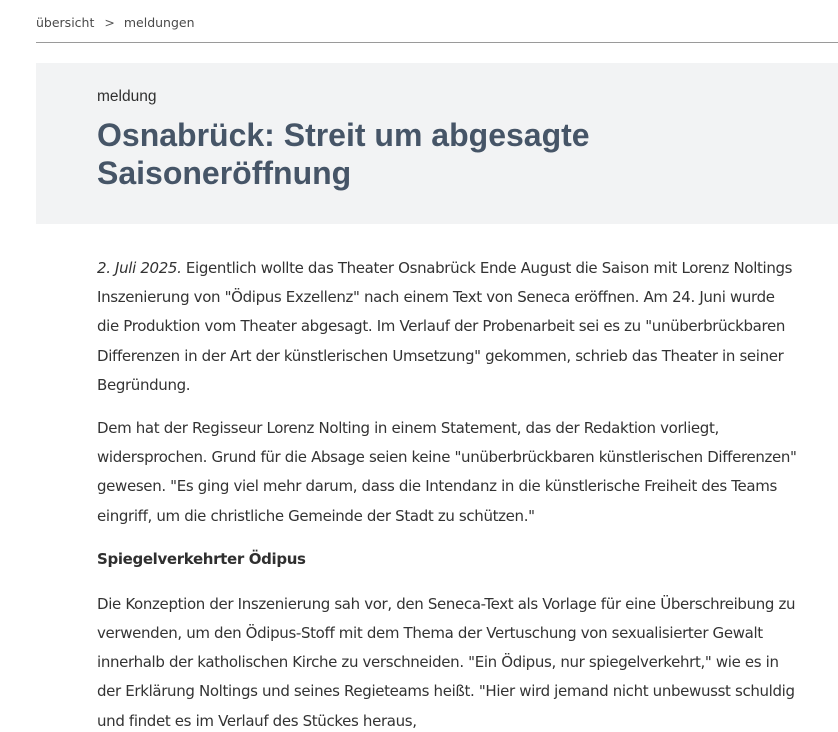  Describe the element at coordinates (201, 558) in the screenshot. I see `article-subheading: Spiegelverkehrter Ödipus` at that location.